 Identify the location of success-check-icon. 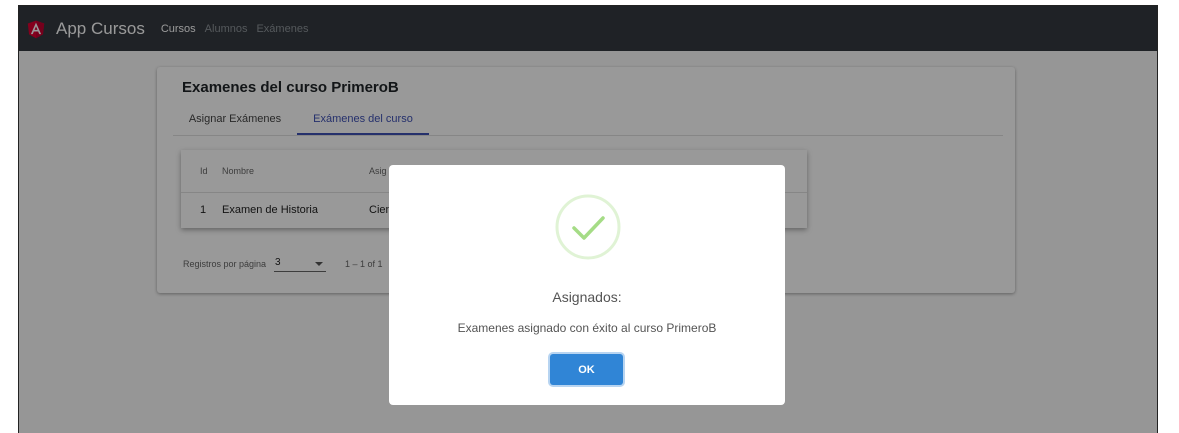
(588, 227).